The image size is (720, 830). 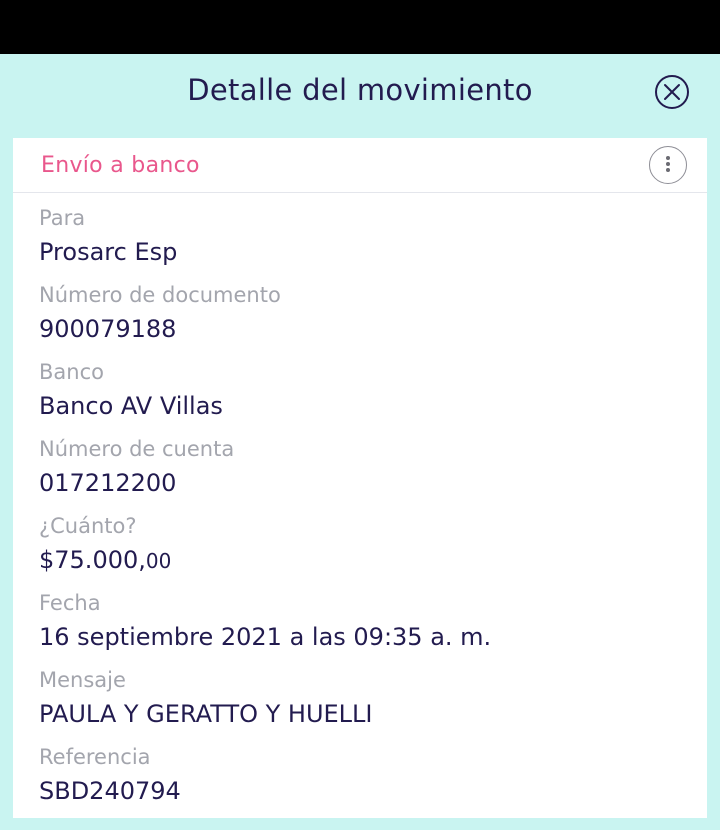 What do you see at coordinates (131, 406) in the screenshot?
I see `bank-value: Banco AV Villas` at bounding box center [131, 406].